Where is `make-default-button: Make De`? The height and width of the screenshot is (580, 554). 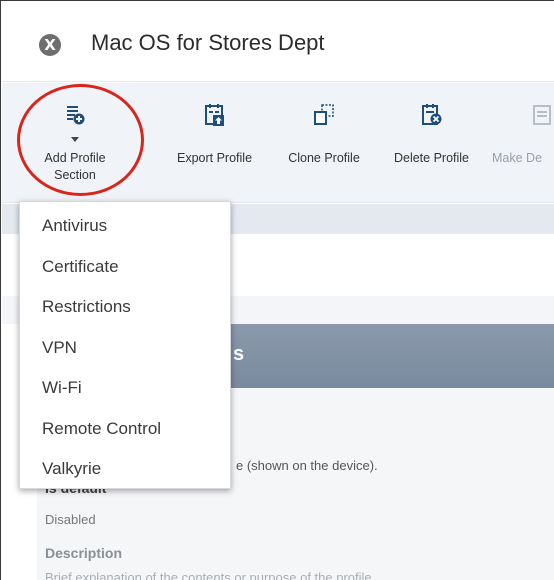
make-default-button: Make De is located at coordinates (523, 143).